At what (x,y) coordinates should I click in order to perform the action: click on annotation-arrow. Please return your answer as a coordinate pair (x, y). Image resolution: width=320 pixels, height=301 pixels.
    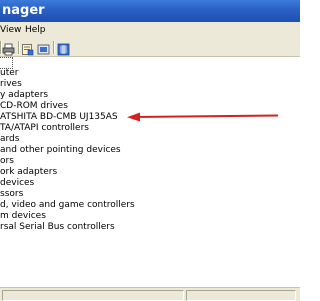
    Looking at the image, I should click on (203, 117).